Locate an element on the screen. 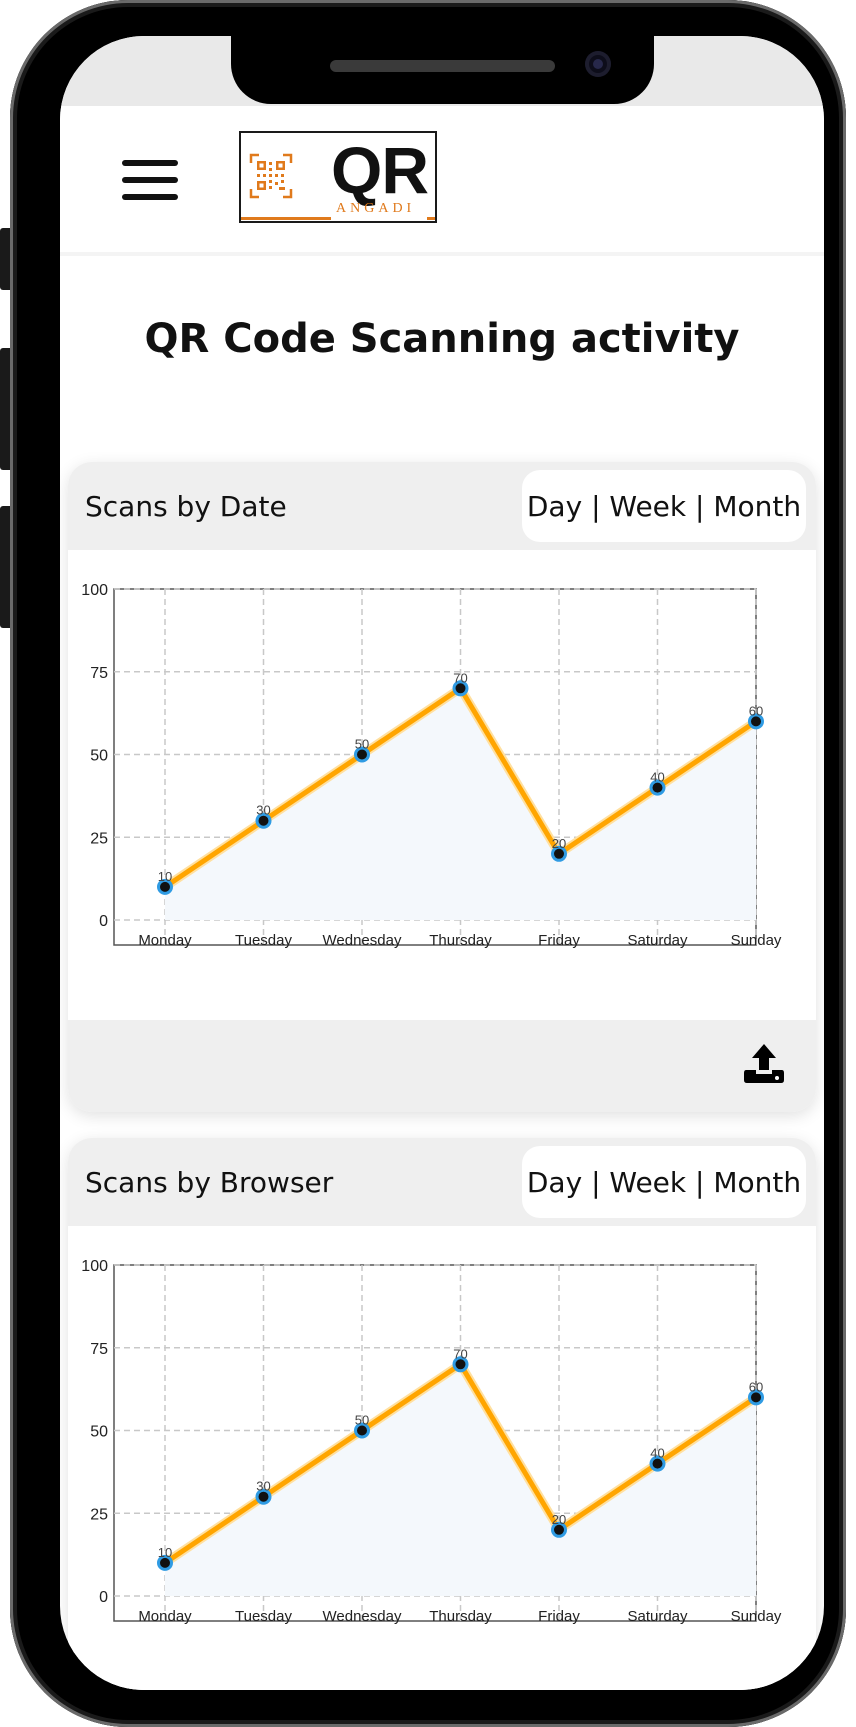 Image resolution: width=856 pixels, height=1727 pixels. volume-up-button is located at coordinates (5, 409).